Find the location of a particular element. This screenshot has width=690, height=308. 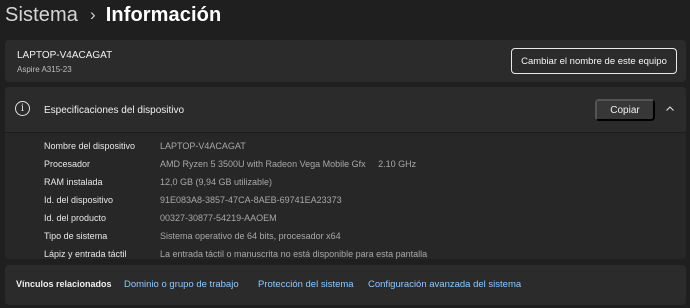

spec-row: Nombre del dispositivo LAPTOP-V4ACAGAT is located at coordinates (345, 150).